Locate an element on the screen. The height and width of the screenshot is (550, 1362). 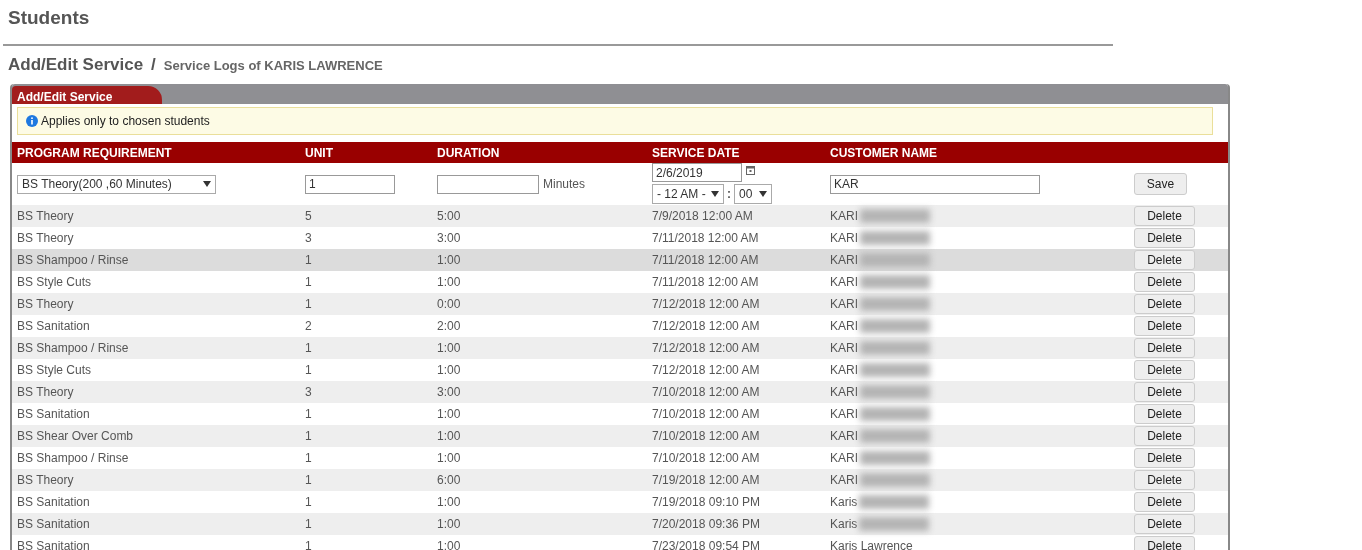
duration-unit-label: Minutes is located at coordinates (564, 184).